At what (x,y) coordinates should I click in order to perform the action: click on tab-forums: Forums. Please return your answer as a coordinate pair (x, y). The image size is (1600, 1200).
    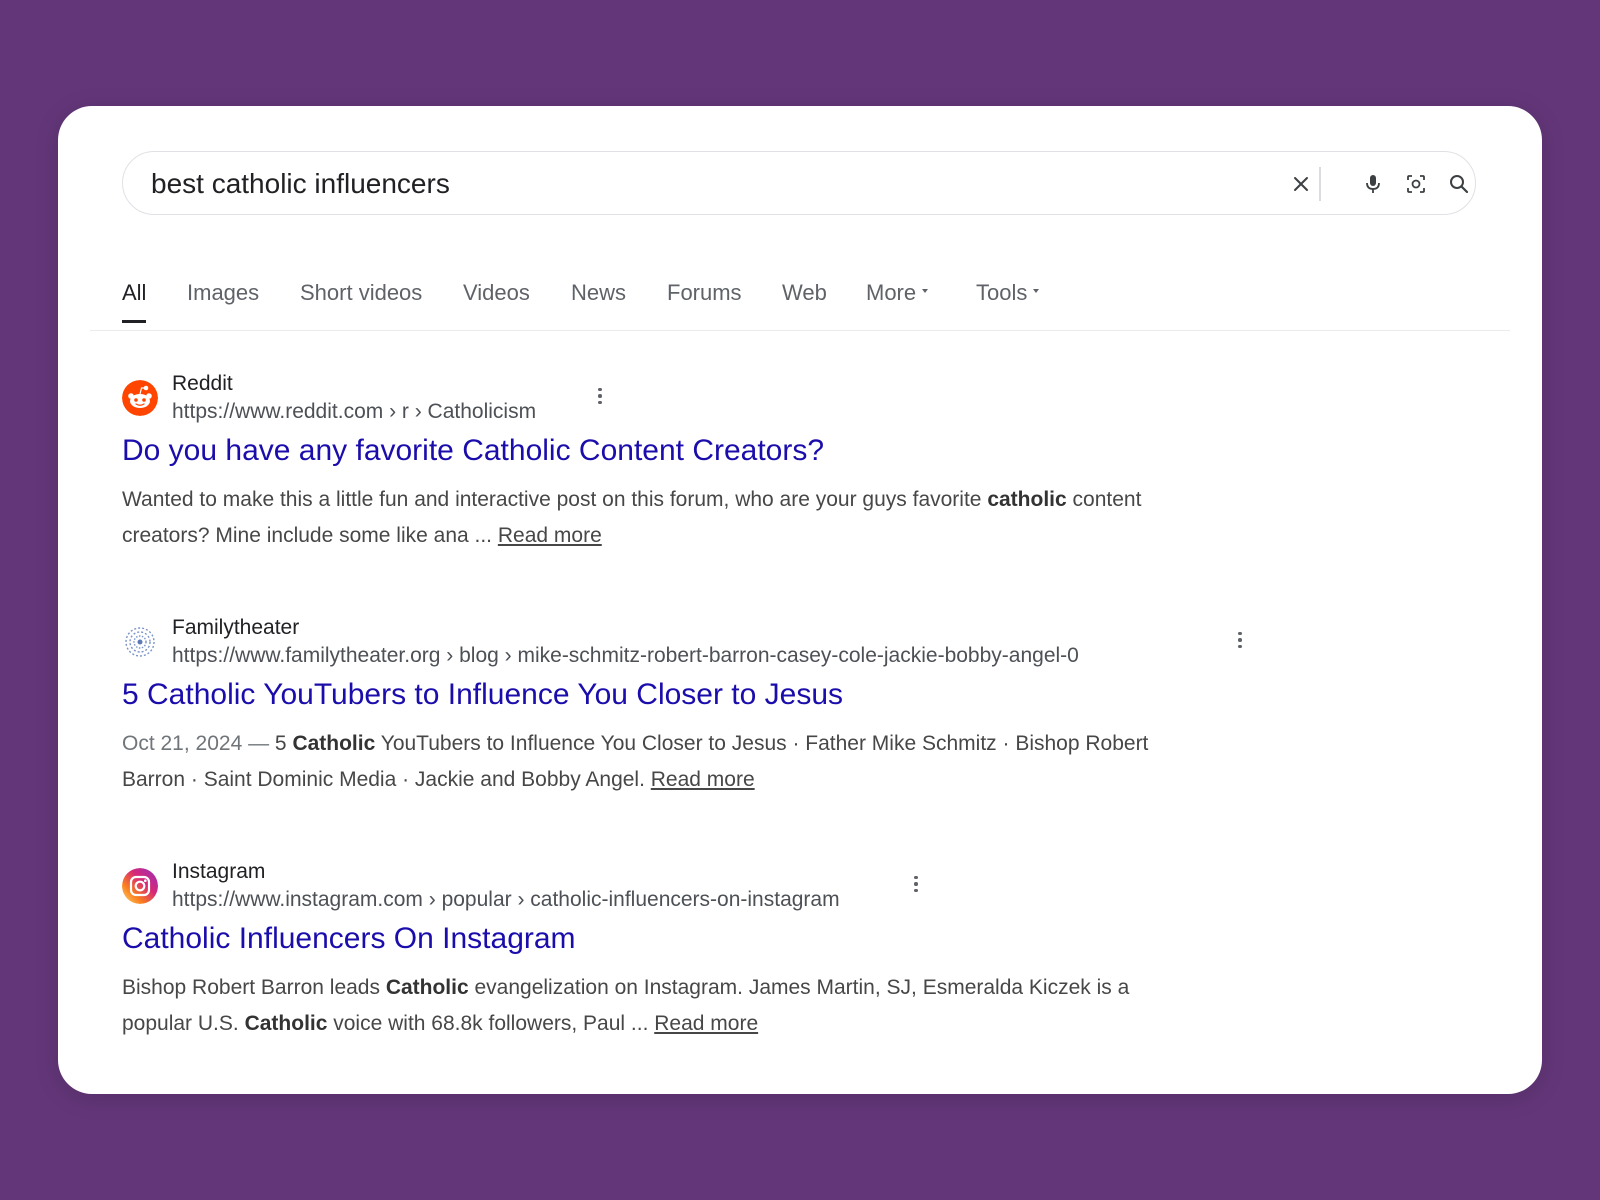
    Looking at the image, I should click on (704, 300).